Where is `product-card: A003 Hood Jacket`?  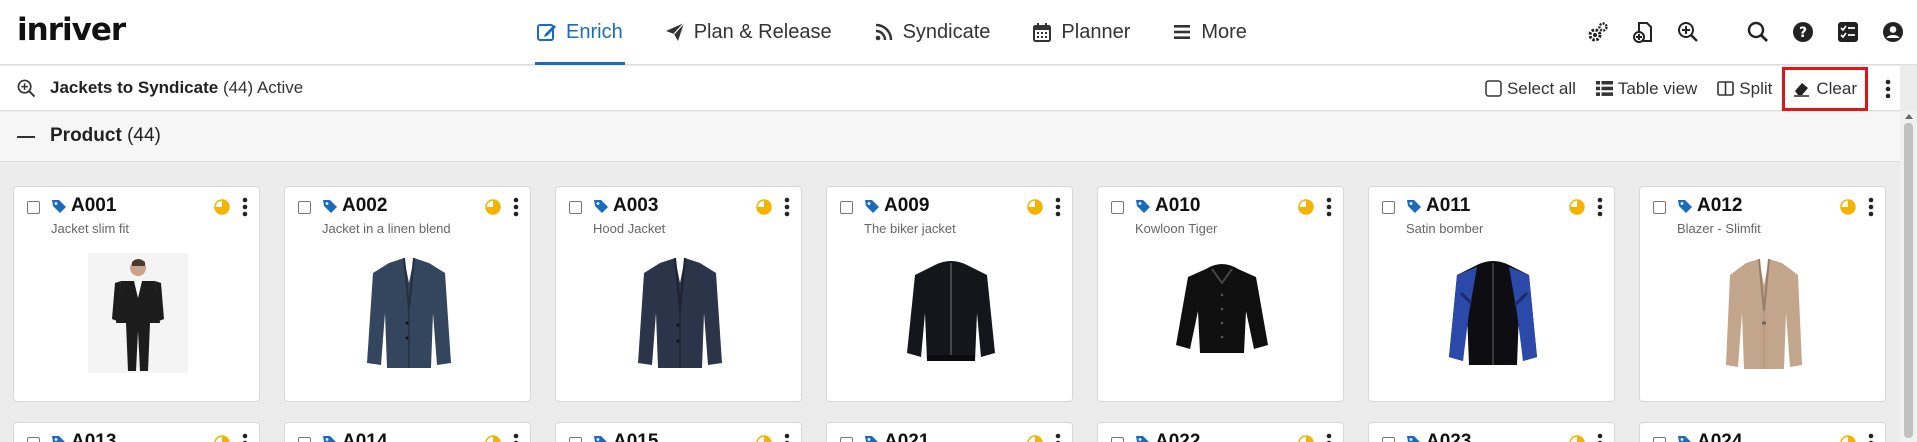 product-card: A003 Hood Jacket is located at coordinates (678, 294).